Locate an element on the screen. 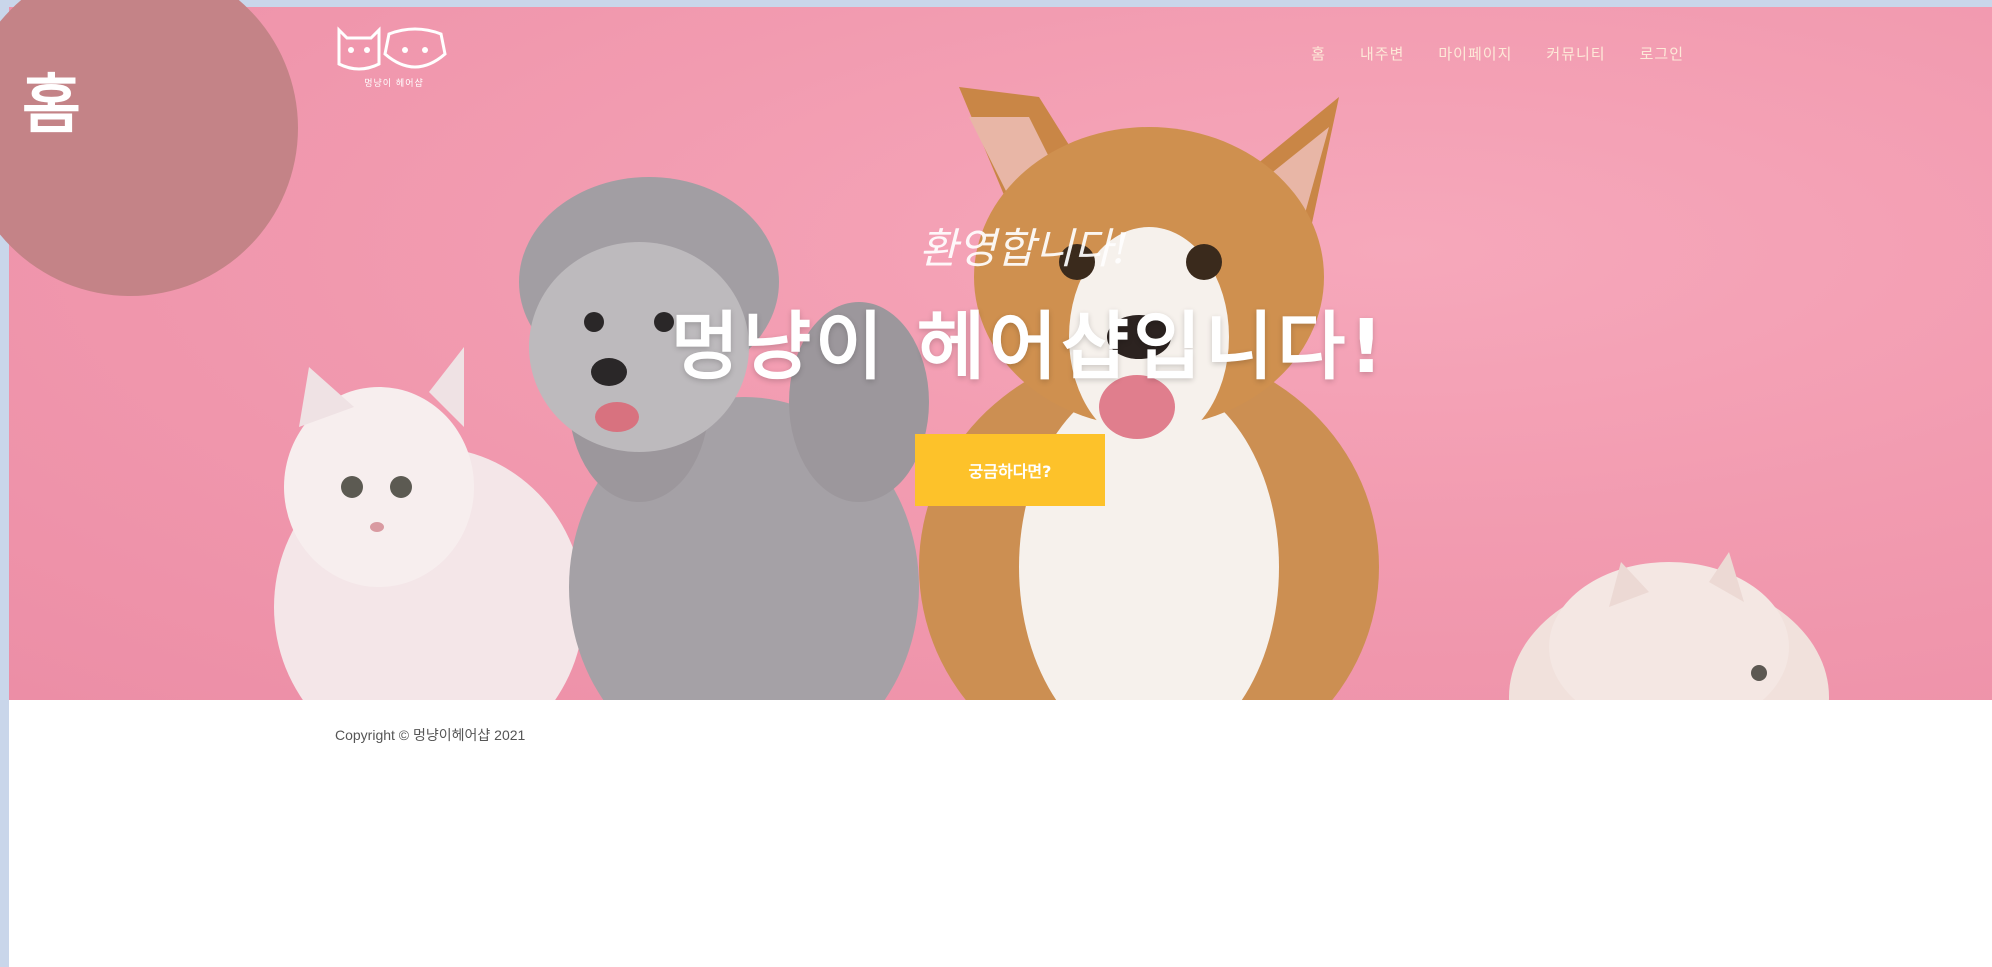  nav-item-login: 로그인 is located at coordinates (1662, 53).